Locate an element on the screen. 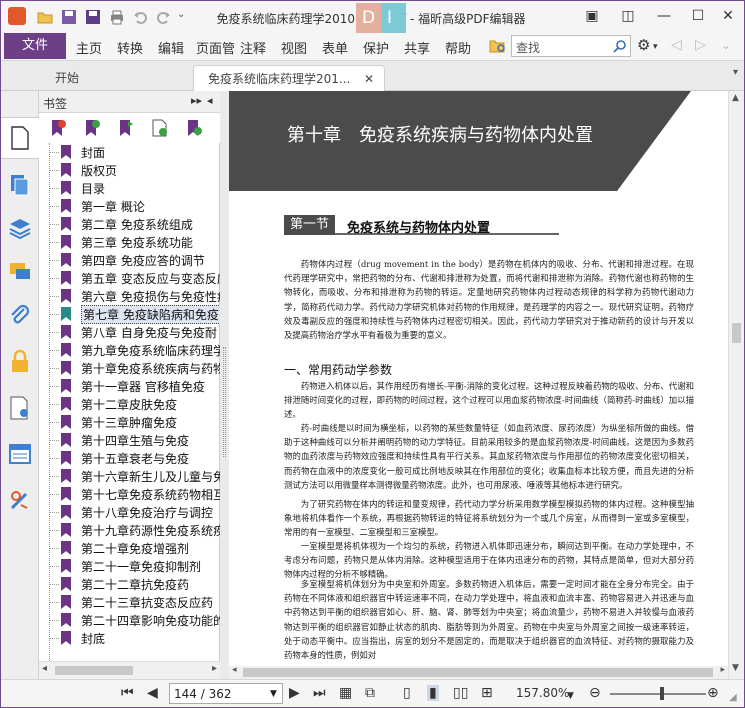 Image resolution: width=745 pixels, height=708 pixels. signatures-icon is located at coordinates (20, 500).